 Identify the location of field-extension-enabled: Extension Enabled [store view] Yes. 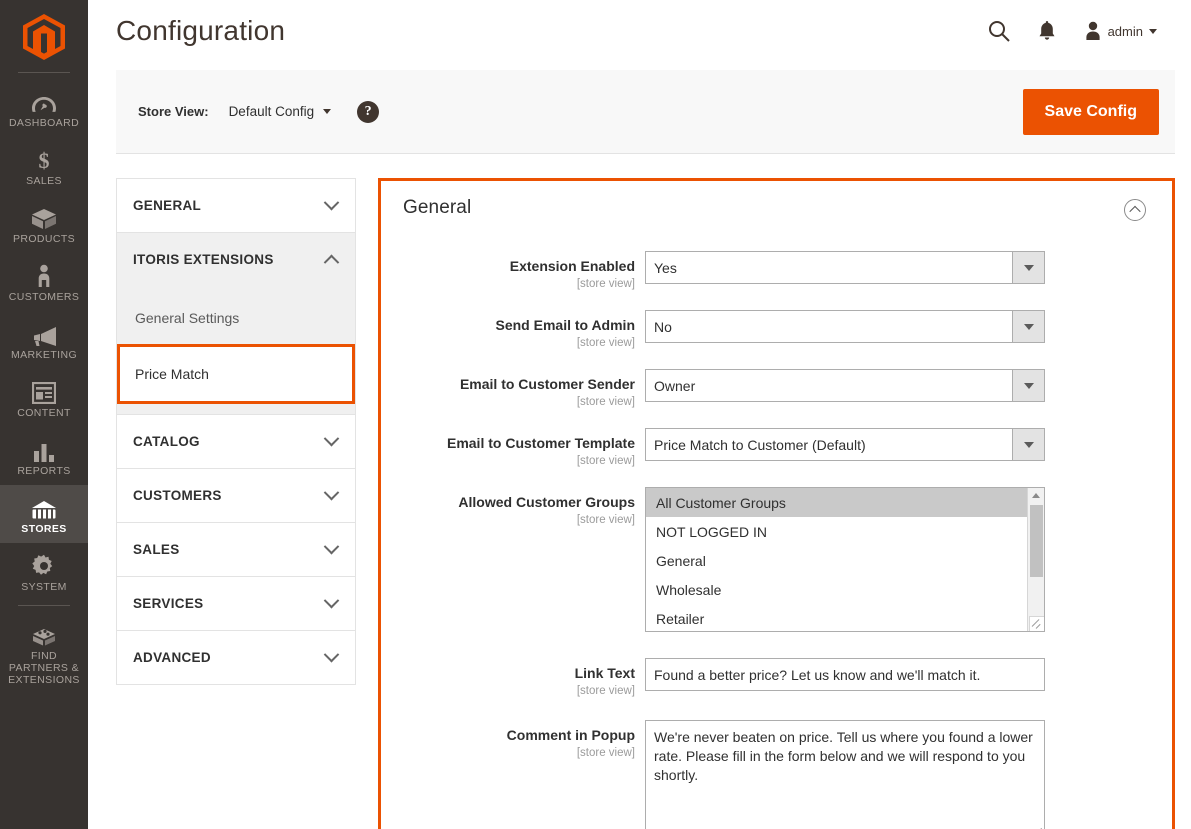
(770, 271).